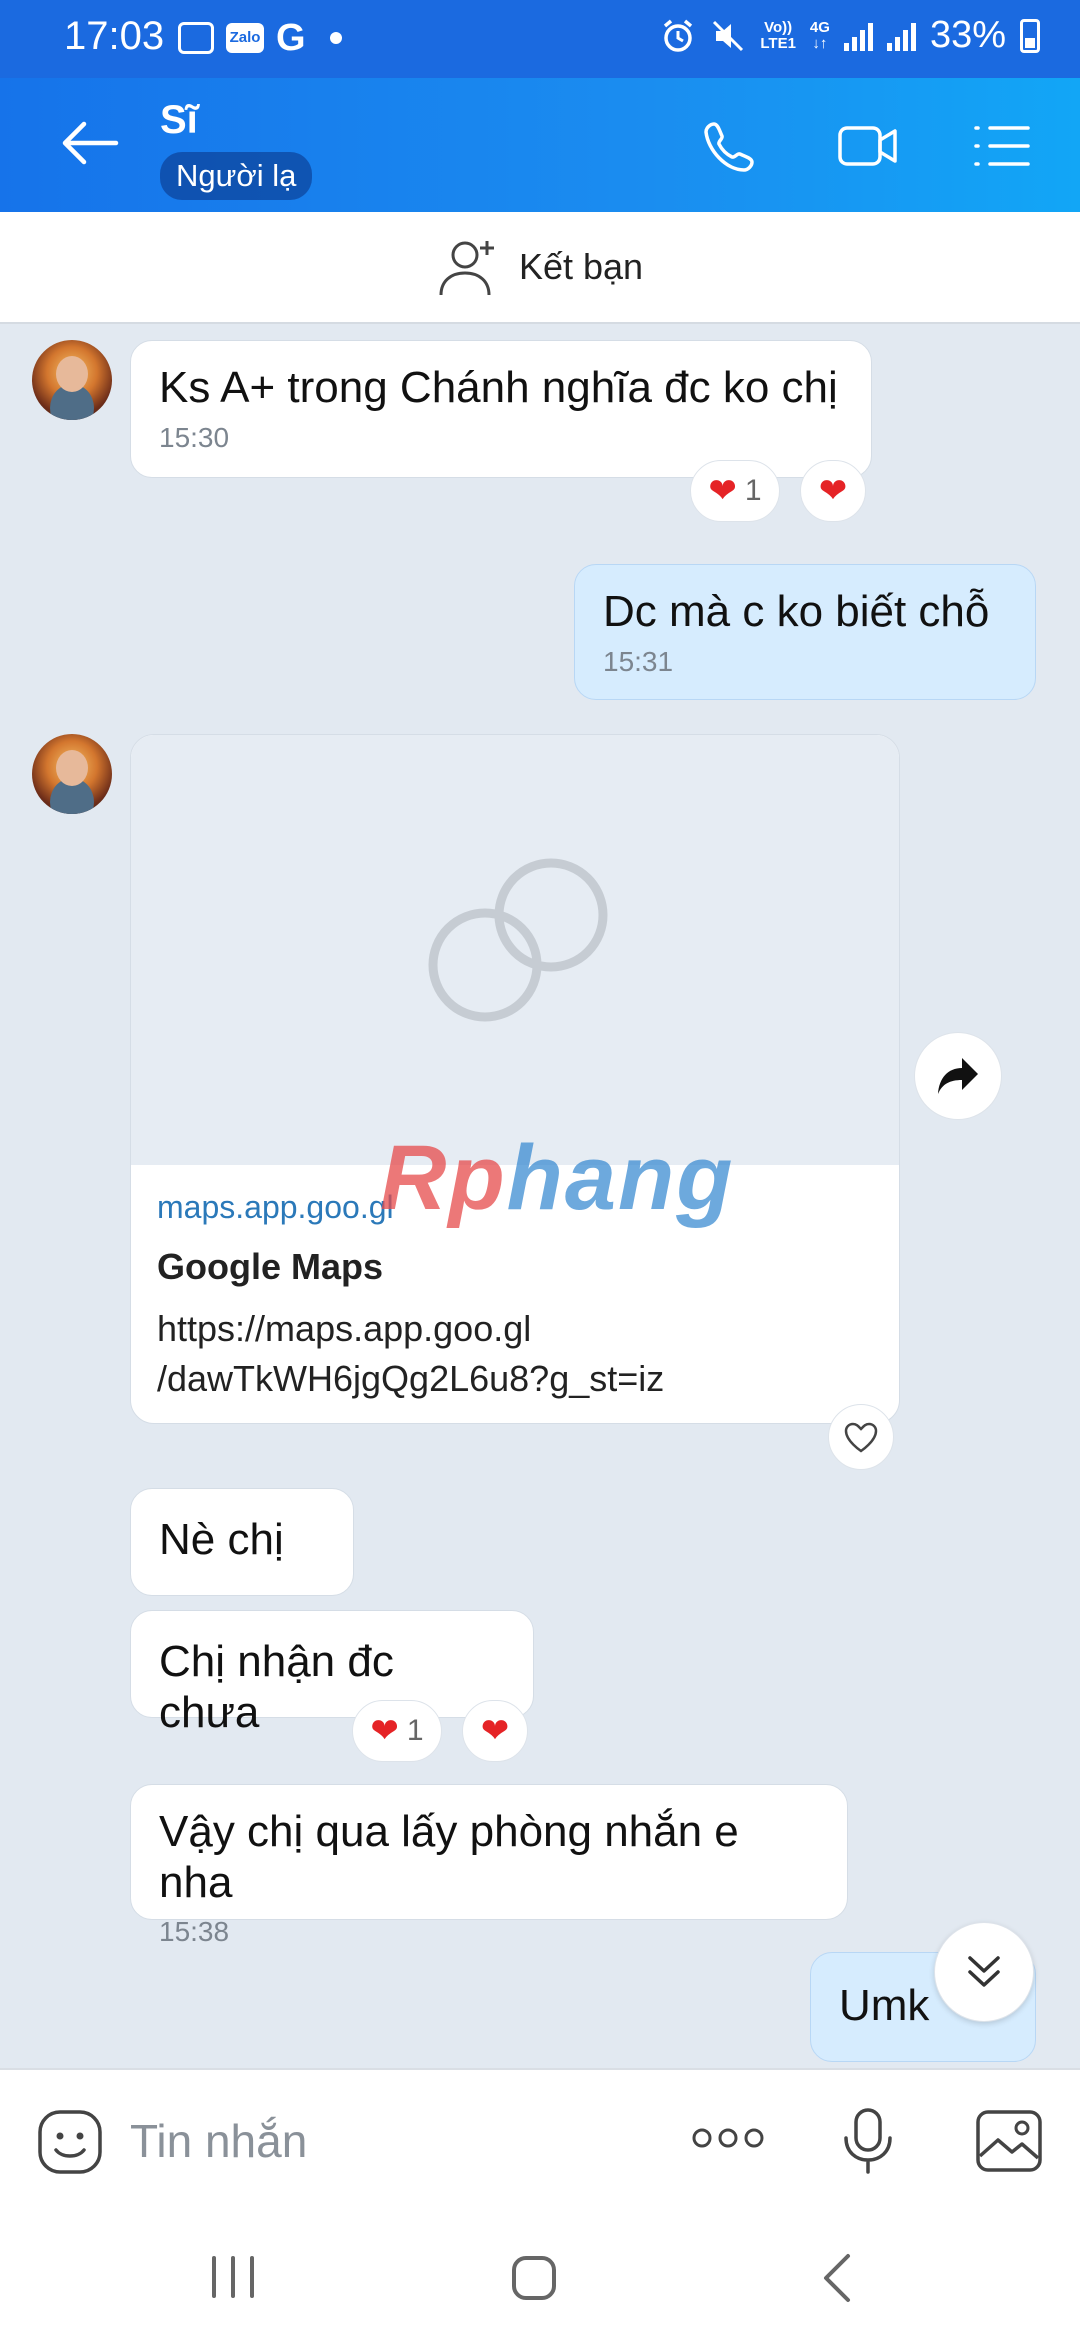 This screenshot has width=1080, height=2340. Describe the element at coordinates (218, 2141) in the screenshot. I see `message-input: Tin nhắn` at that location.